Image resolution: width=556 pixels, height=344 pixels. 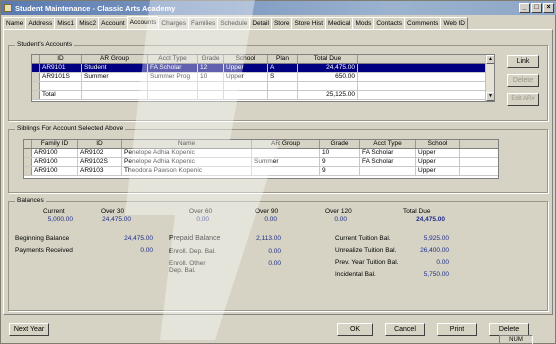 I want to click on cell-sibling-id: AR9102, so click(x=100, y=153).